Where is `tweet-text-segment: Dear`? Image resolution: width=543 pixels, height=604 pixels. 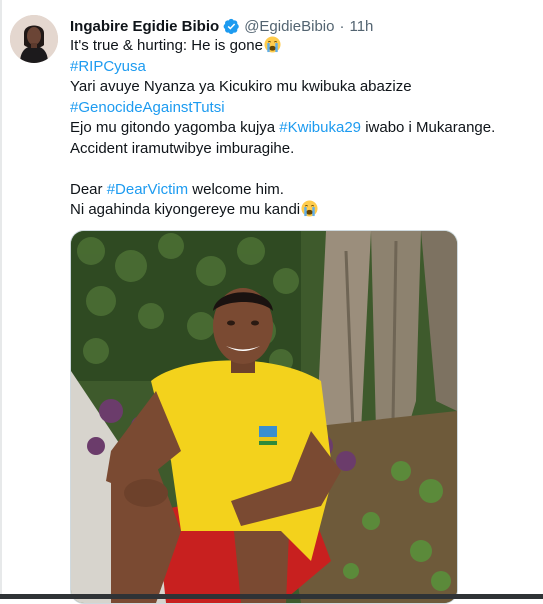
tweet-text-segment: Dear is located at coordinates (88, 189).